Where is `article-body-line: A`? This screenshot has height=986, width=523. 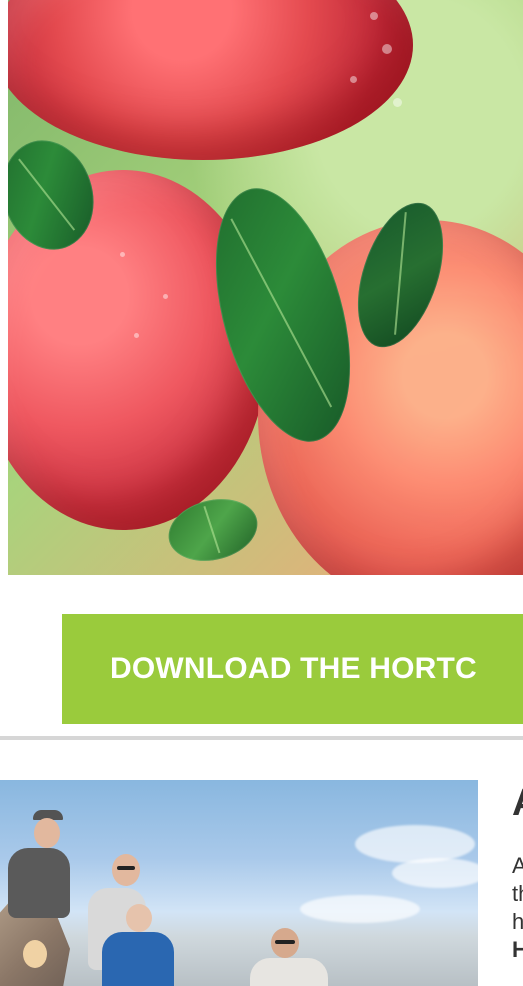
article-body-line: A is located at coordinates (517, 865).